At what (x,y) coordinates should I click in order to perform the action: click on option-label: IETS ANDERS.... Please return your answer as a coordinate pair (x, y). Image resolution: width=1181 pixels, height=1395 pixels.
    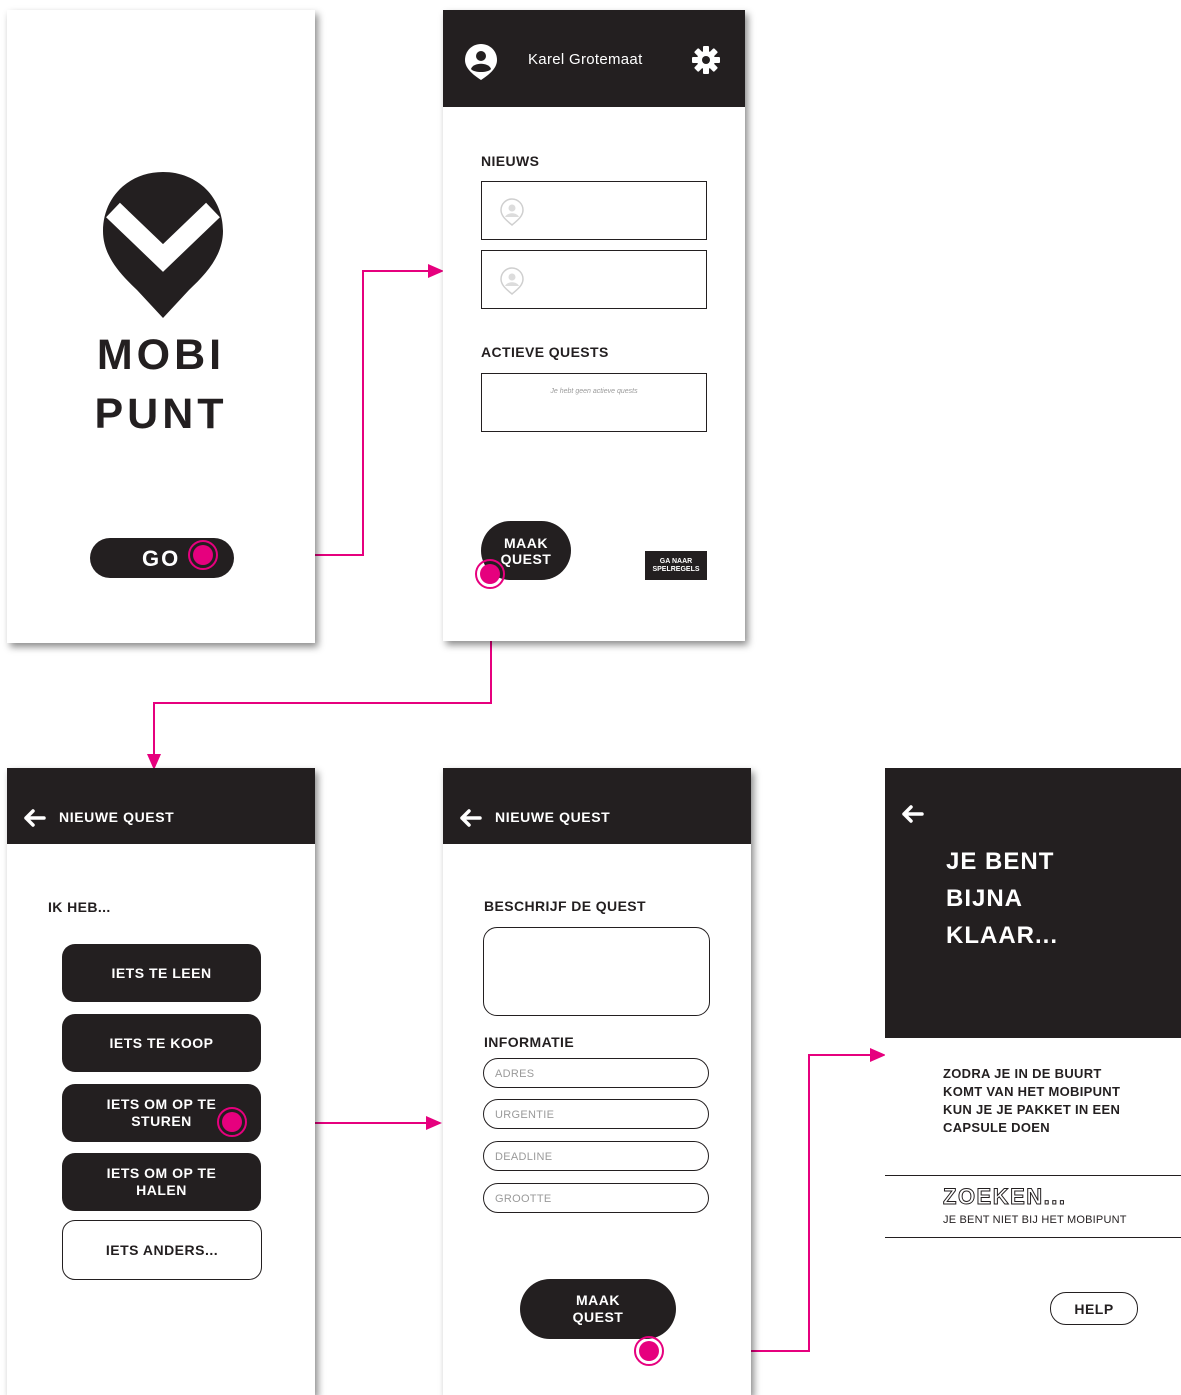
    Looking at the image, I should click on (162, 1250).